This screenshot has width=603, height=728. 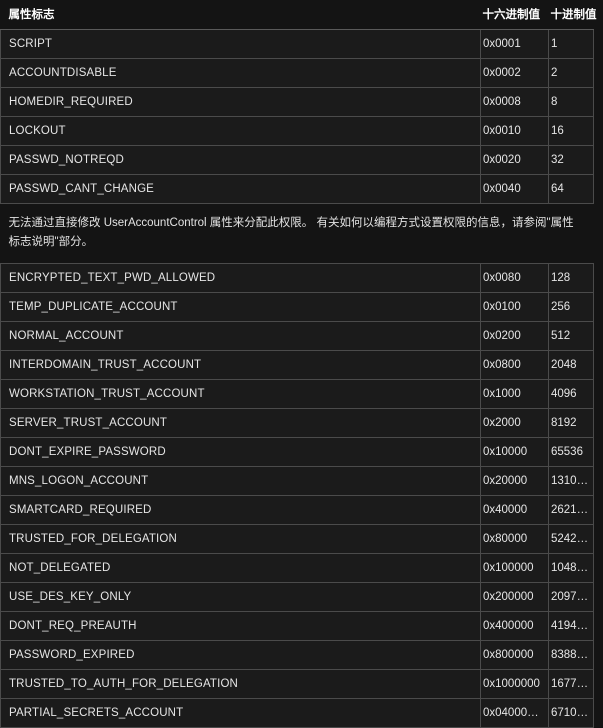 I want to click on table-row: PASSWD_NOTREQD 0x0020 32, so click(x=297, y=160).